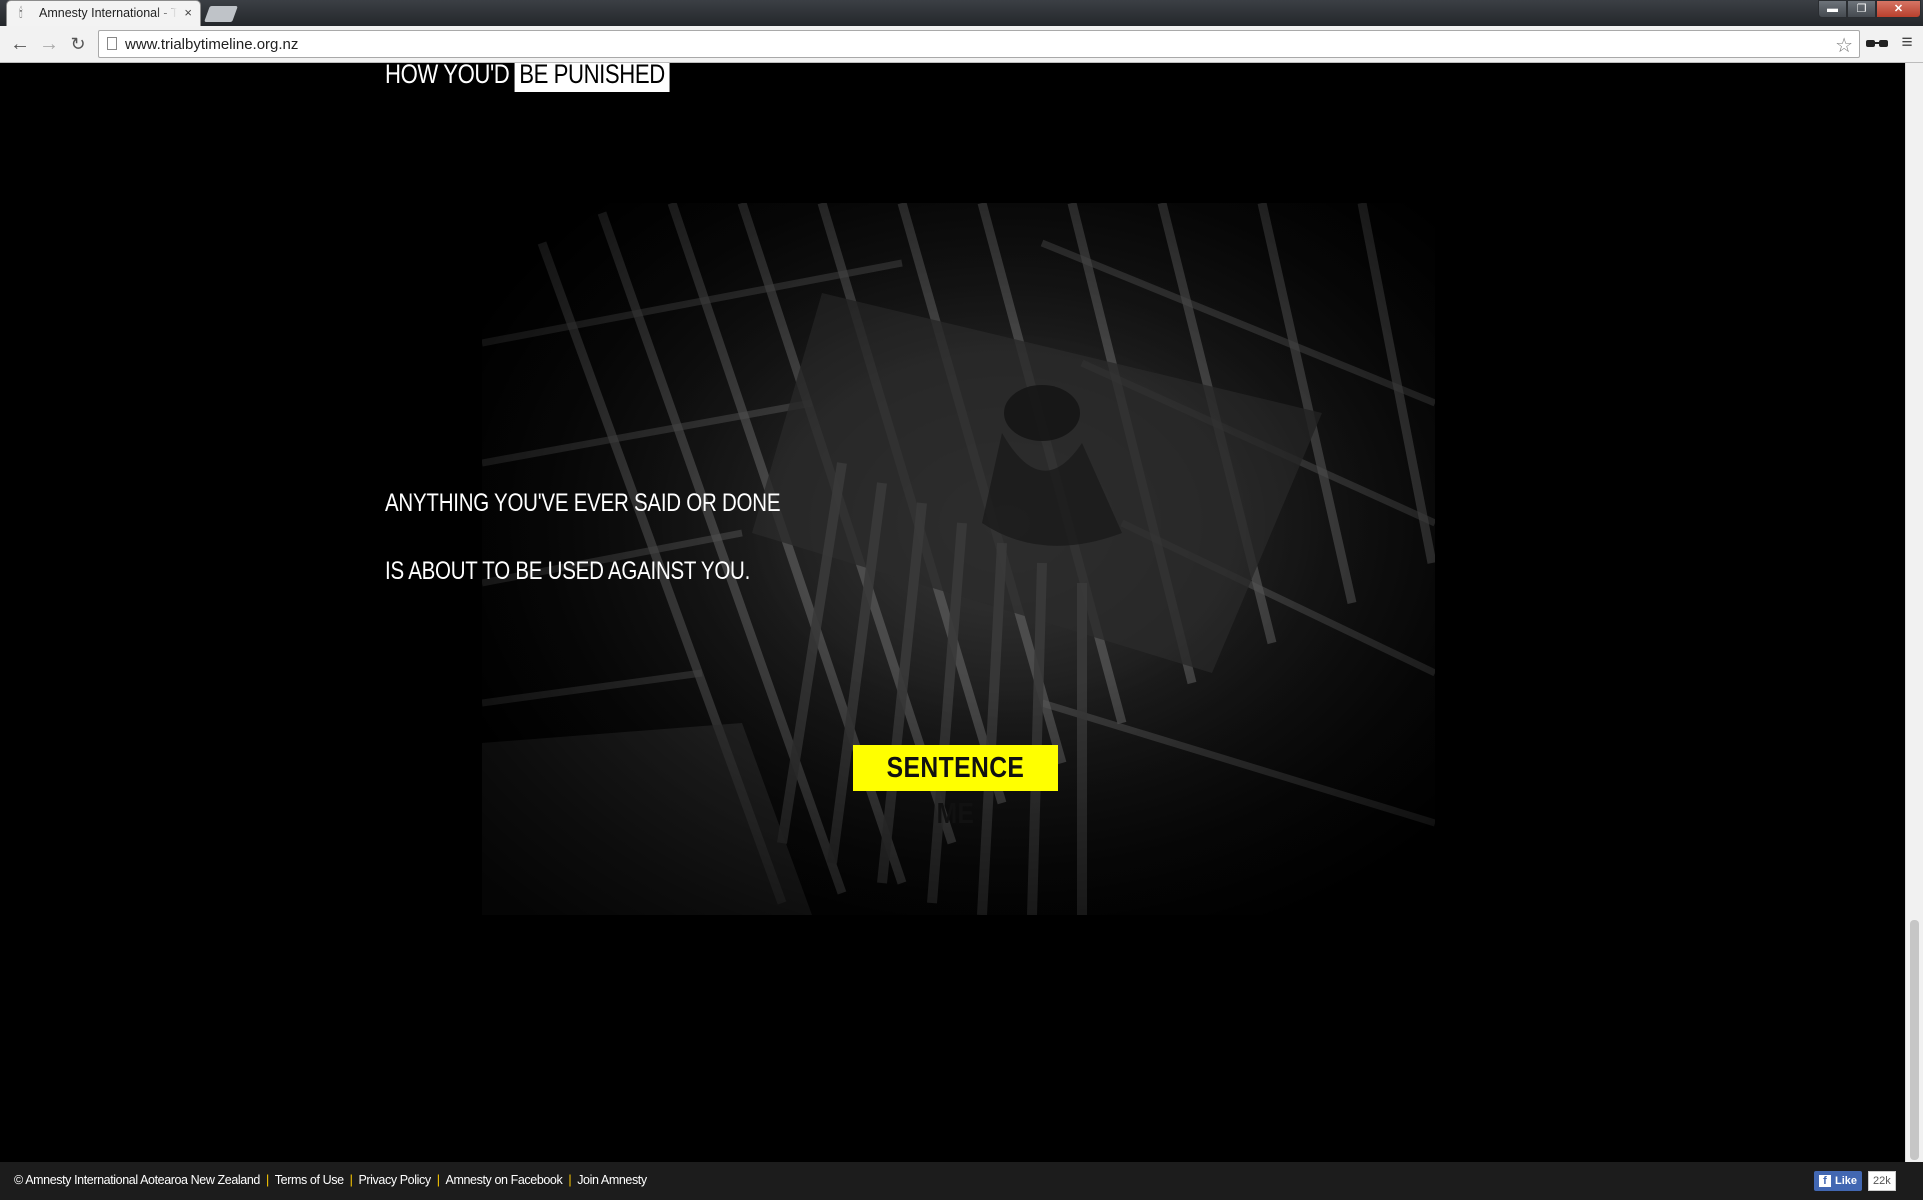  Describe the element at coordinates (112, 43) in the screenshot. I see `page-icon` at that location.